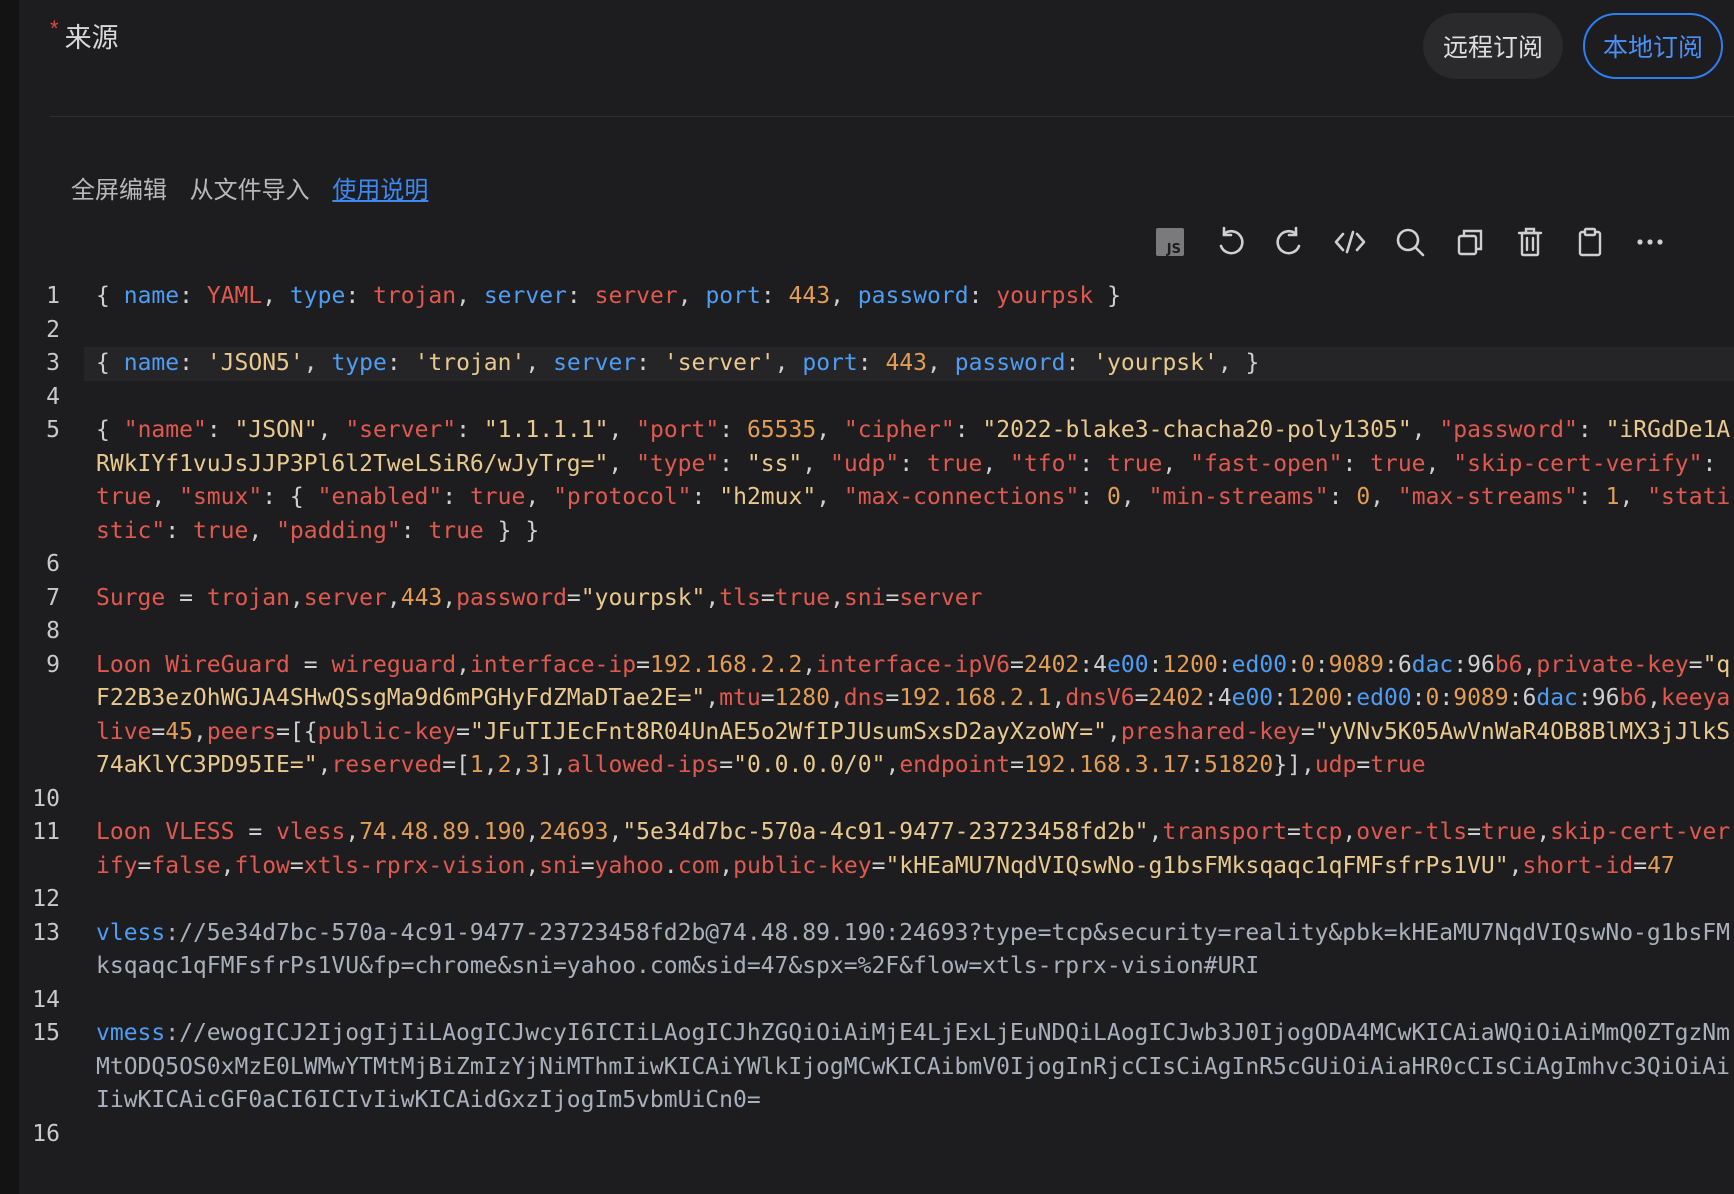 The height and width of the screenshot is (1194, 1734). I want to click on line-number: 6, so click(53, 564).